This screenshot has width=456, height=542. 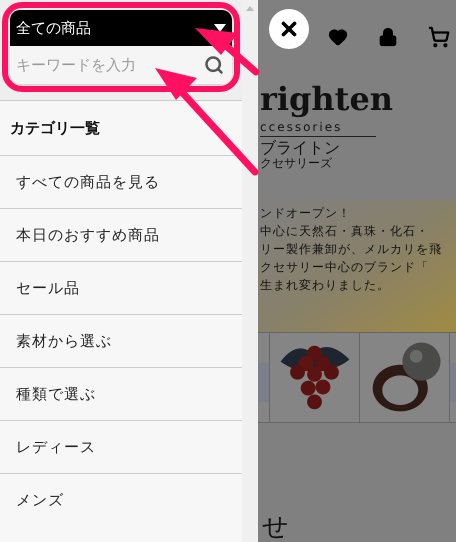 I want to click on search-icon, so click(x=214, y=65).